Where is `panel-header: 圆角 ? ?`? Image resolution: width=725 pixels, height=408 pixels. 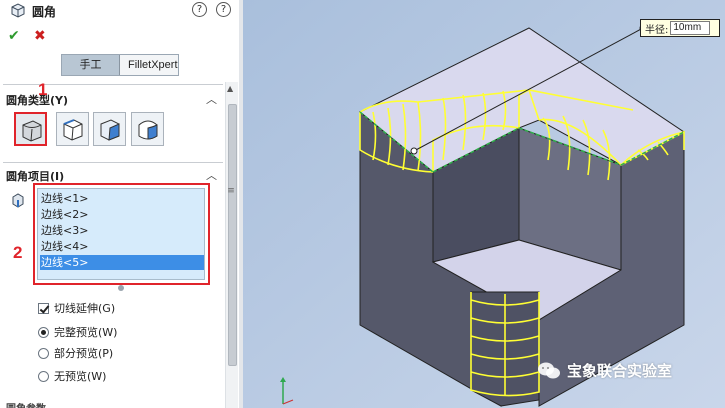
panel-header: 圆角 ? ? is located at coordinates (121, 11).